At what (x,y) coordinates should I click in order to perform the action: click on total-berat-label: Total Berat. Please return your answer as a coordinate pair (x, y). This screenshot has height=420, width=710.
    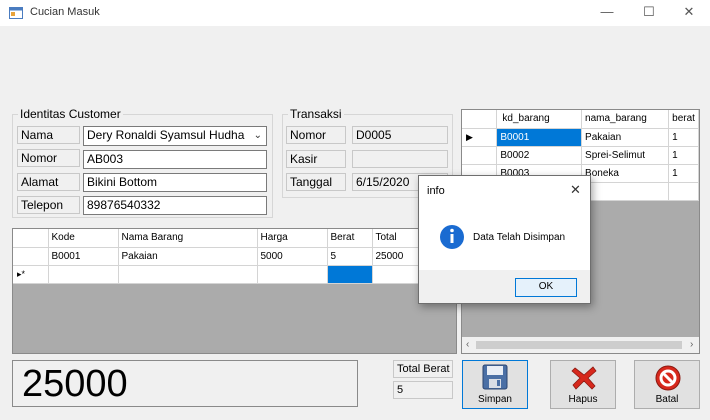
    Looking at the image, I should click on (423, 369).